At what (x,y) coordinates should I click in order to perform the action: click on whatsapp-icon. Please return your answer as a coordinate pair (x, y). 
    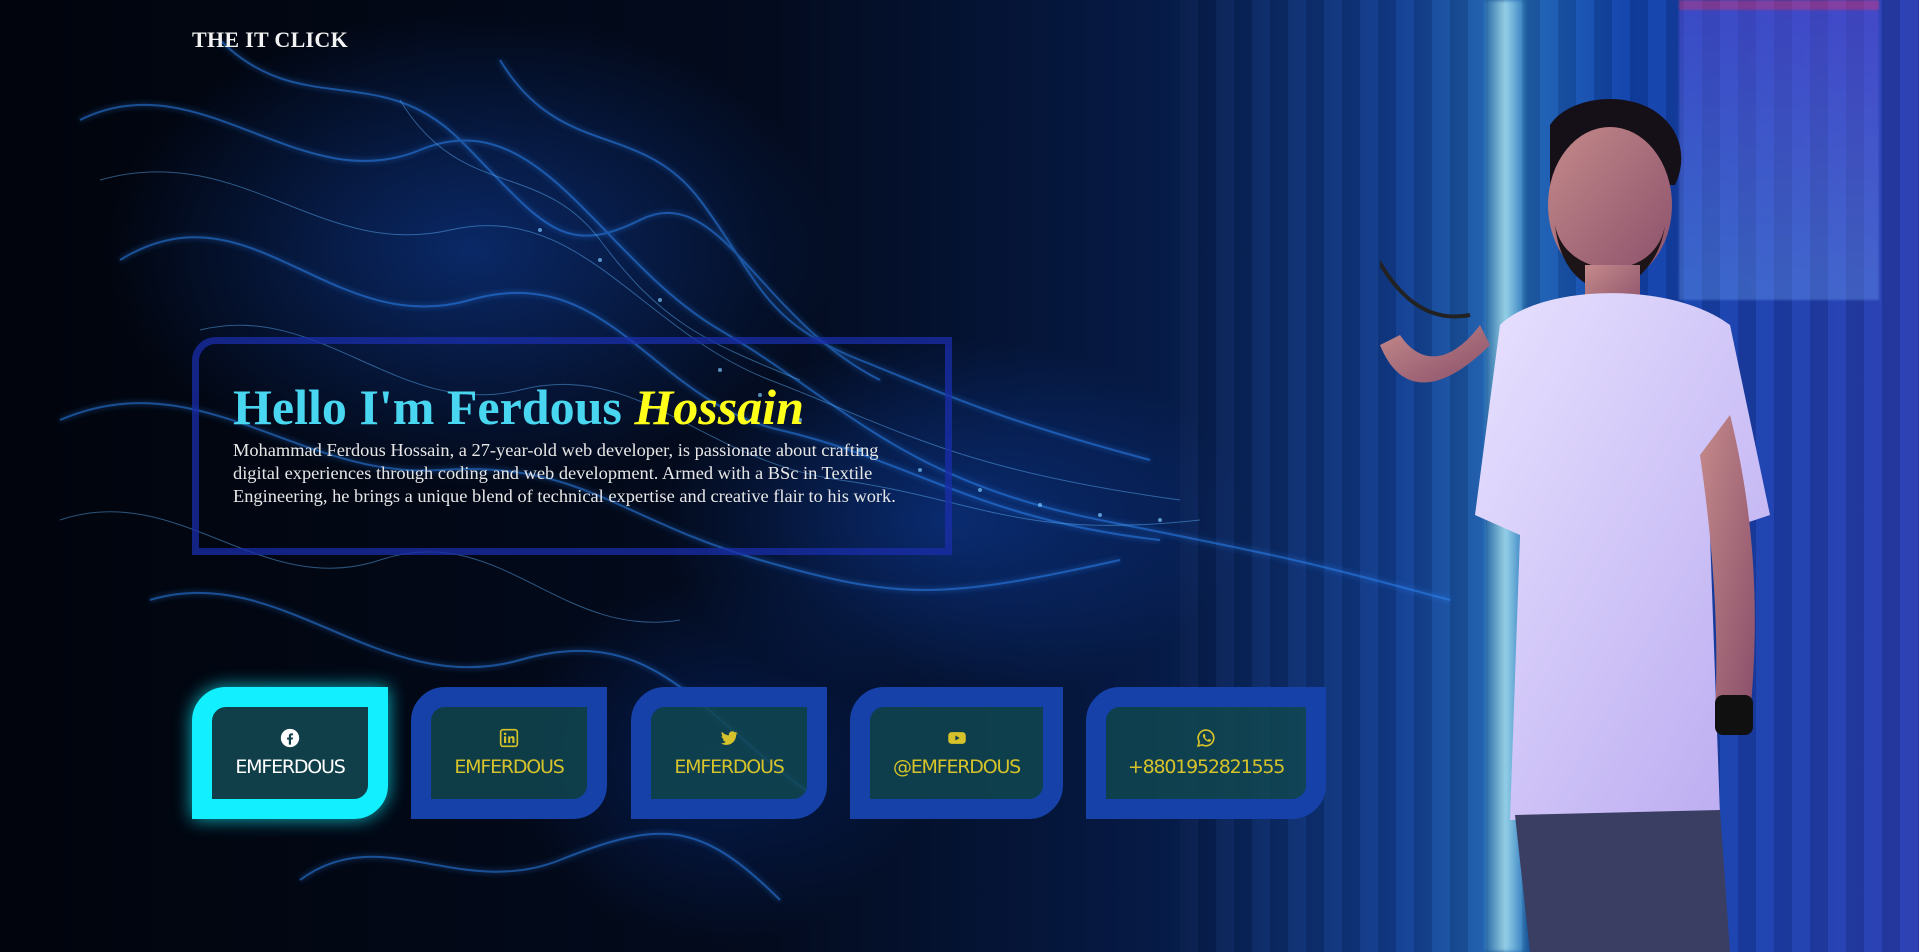
    Looking at the image, I should click on (1205, 738).